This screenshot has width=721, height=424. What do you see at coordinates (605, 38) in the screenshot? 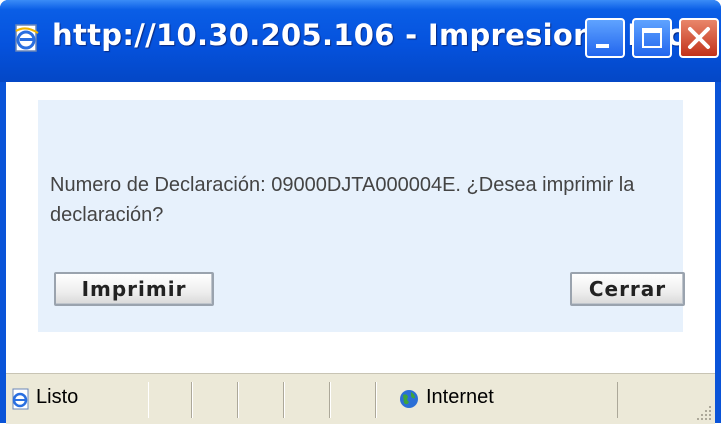
I see `minimize-button` at bounding box center [605, 38].